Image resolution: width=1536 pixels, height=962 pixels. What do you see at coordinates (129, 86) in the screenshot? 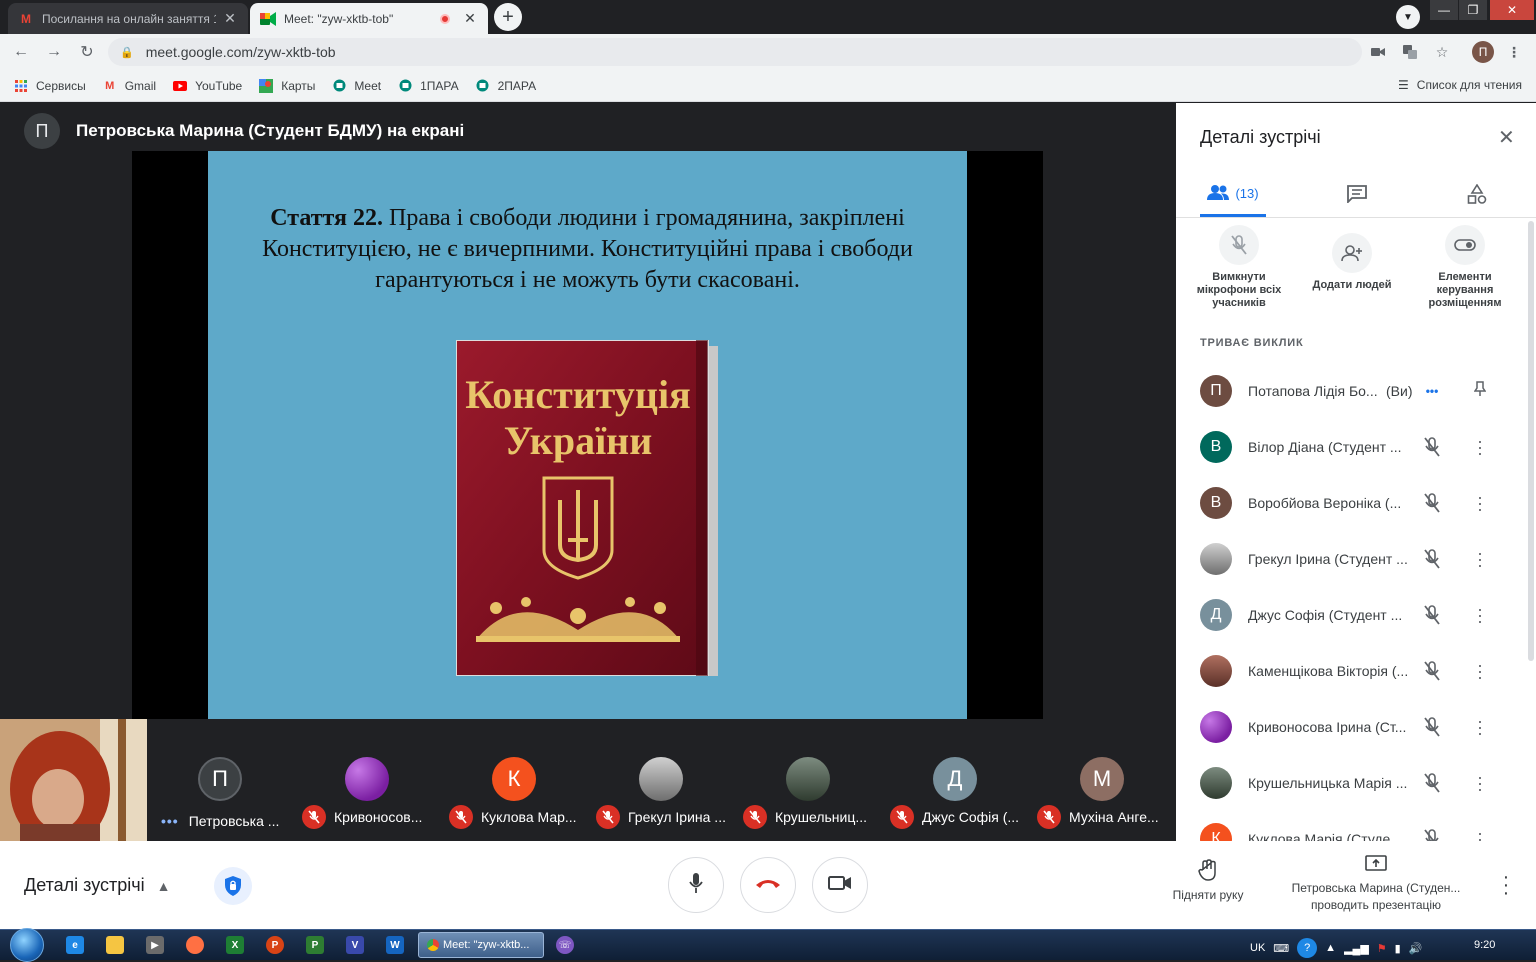
I see `bookmark-gmail: M Gmail` at bounding box center [129, 86].